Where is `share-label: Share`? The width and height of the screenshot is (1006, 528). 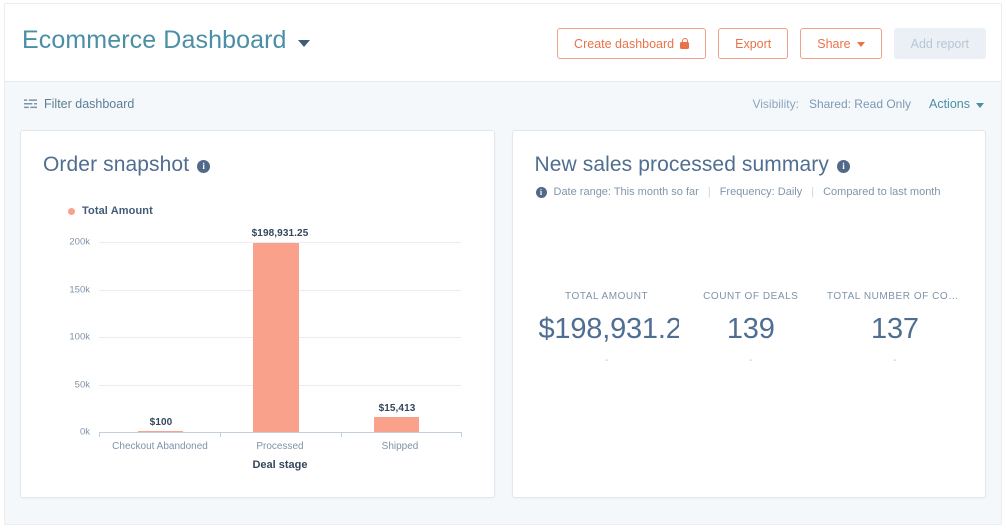
share-label: Share is located at coordinates (834, 43).